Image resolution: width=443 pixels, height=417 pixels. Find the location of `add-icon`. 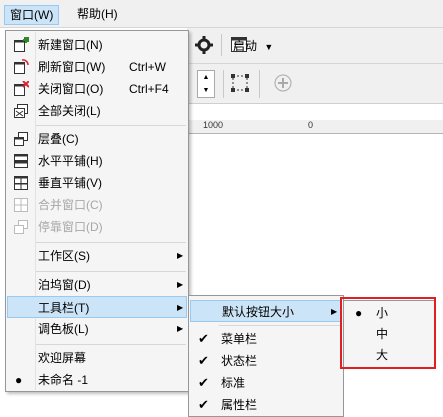

add-icon is located at coordinates (283, 83).